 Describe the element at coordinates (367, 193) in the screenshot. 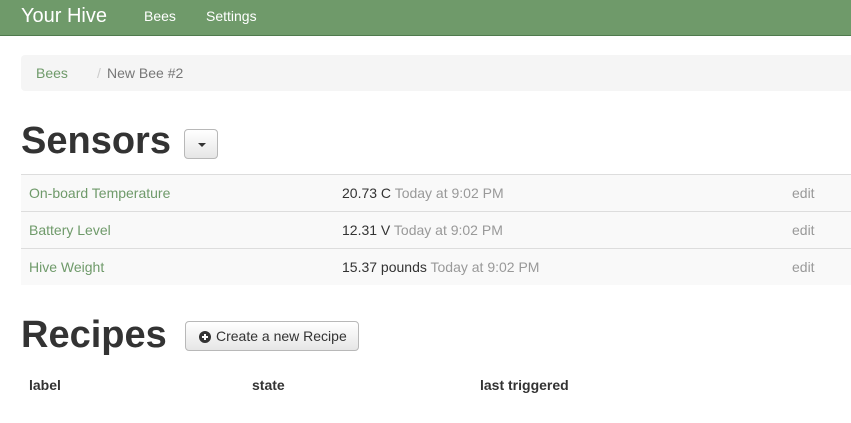

I see `sensor-value: 20.73 C` at that location.